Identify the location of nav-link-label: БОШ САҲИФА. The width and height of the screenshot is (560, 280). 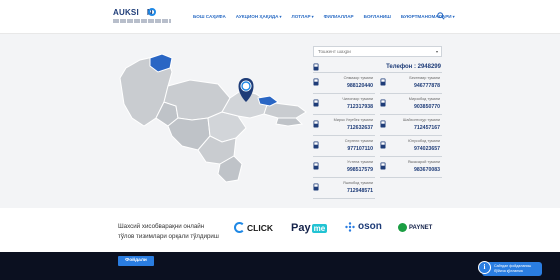
(209, 16).